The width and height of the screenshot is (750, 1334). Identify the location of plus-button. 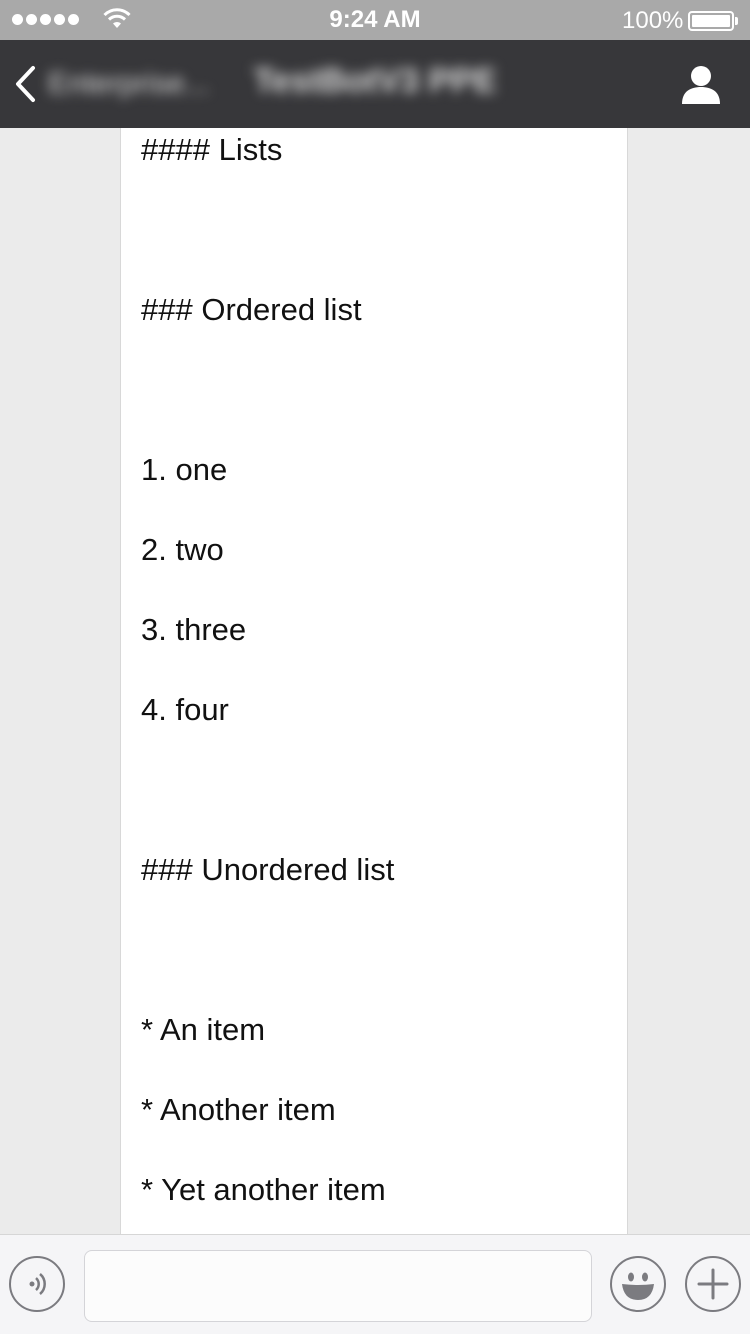
(713, 1284).